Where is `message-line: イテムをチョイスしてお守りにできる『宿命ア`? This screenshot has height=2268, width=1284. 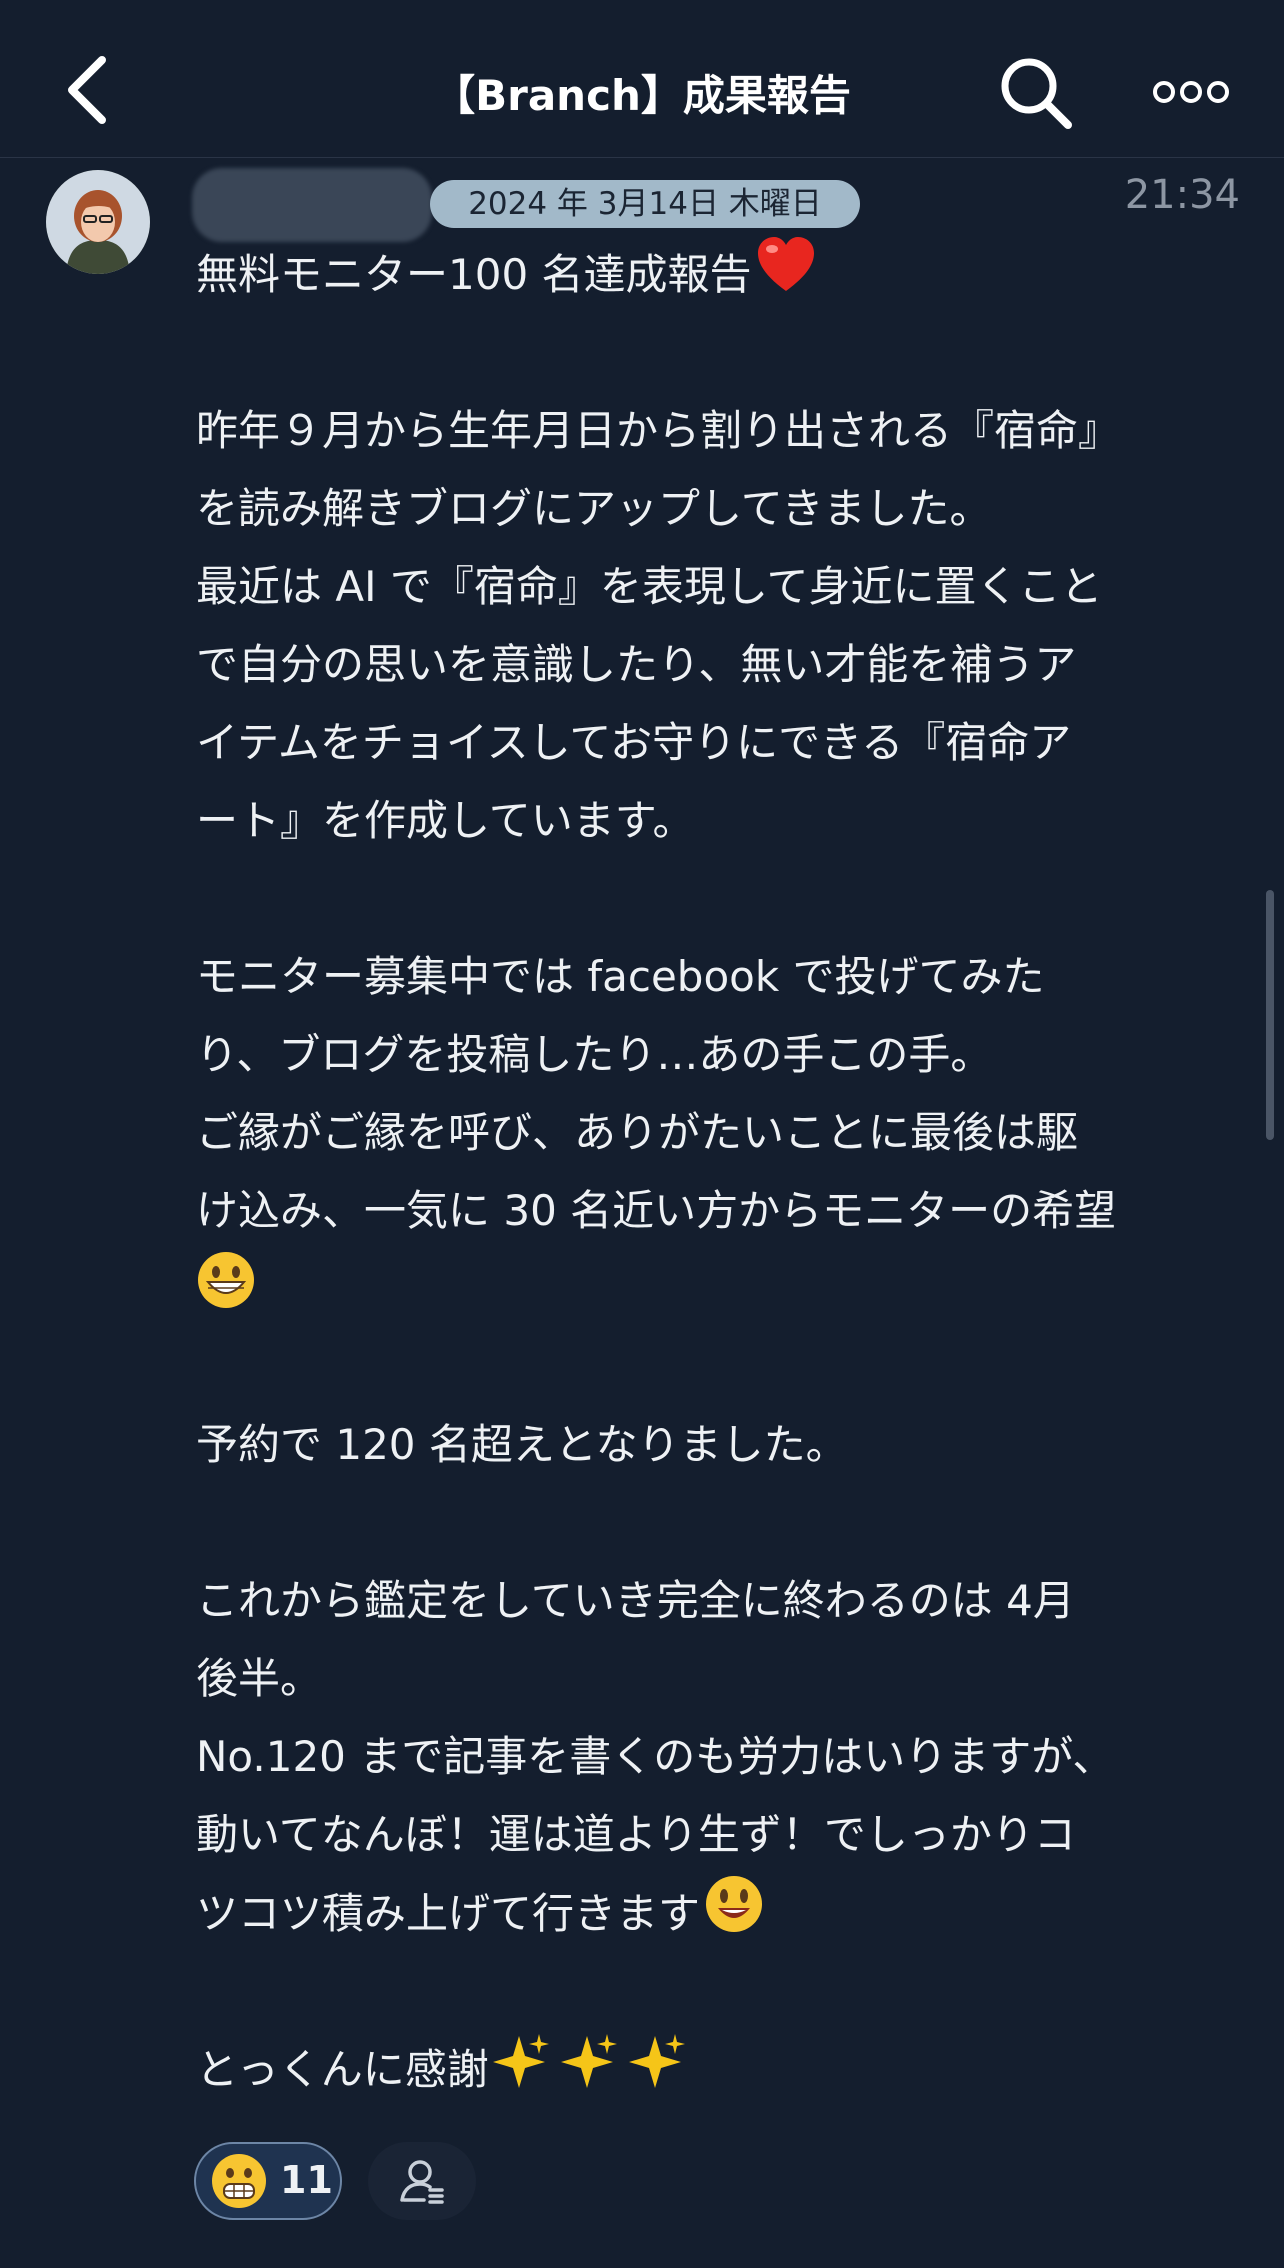 message-line: イテムをチョイスしてお守りにできる『宿命ア is located at coordinates (634, 742).